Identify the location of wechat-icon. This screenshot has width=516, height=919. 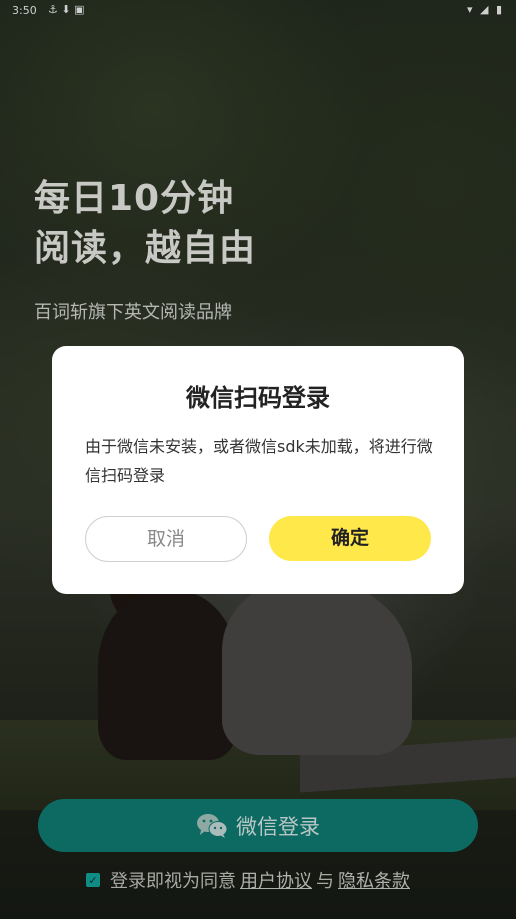
(212, 825).